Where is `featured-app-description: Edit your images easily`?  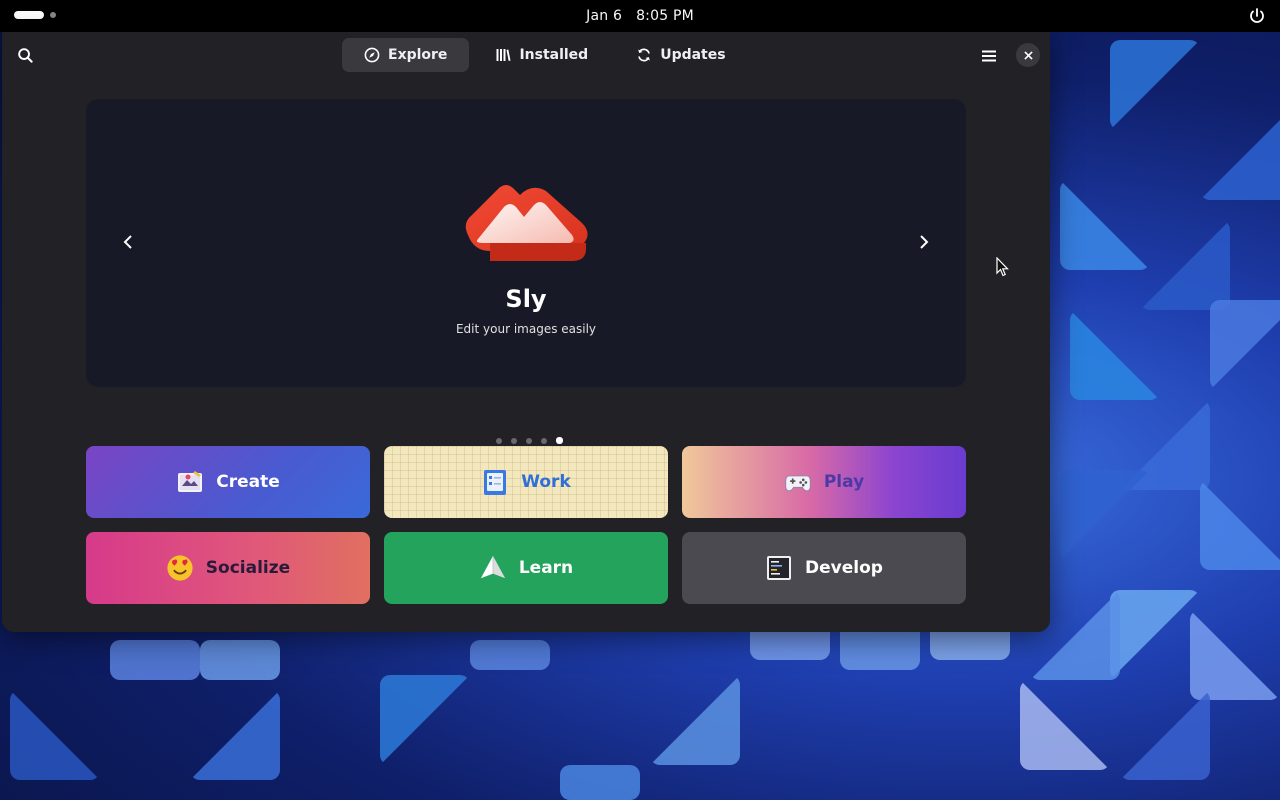 featured-app-description: Edit your images easily is located at coordinates (526, 329).